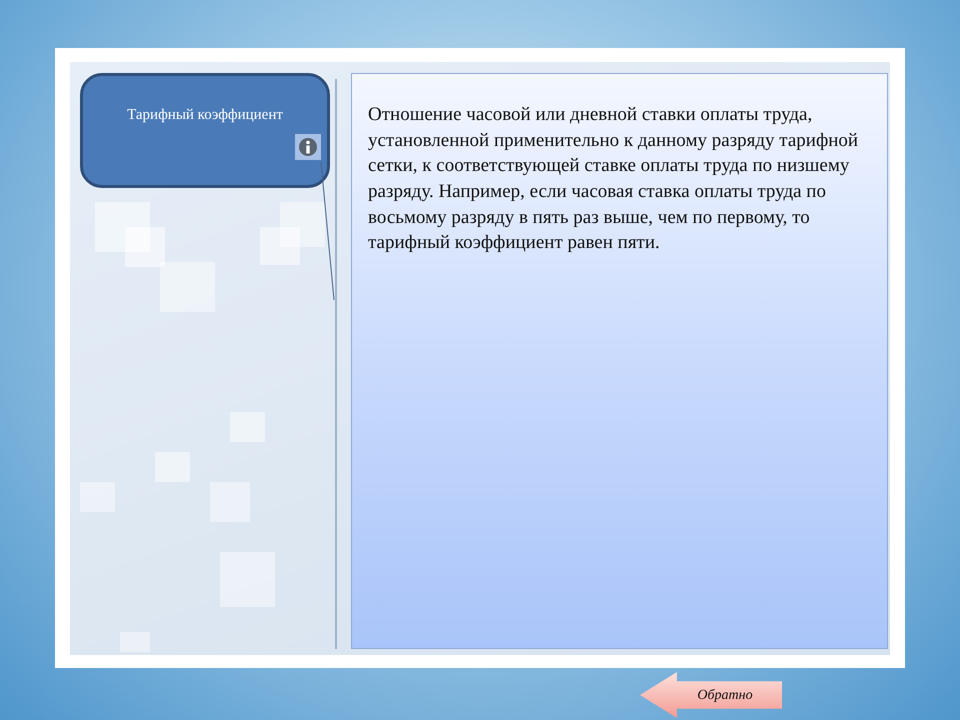 The width and height of the screenshot is (960, 720). What do you see at coordinates (614, 179) in the screenshot?
I see `definition-text: Отношение часовой или дневной ставки оплаты труда, установленной применительно к данному разряду тарифной сетки, к соответствующей ставке оплаты труда по низшему разряду. Например, если часовая ставка оплаты труда по восьмому разряду в пять раз выше, чем по первому, то тарифный коэффициент равен пяти.` at bounding box center [614, 179].